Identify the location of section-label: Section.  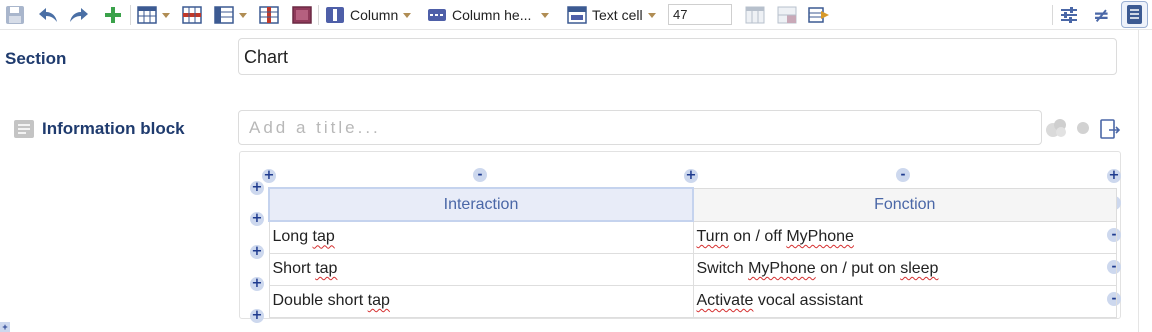
(36, 58).